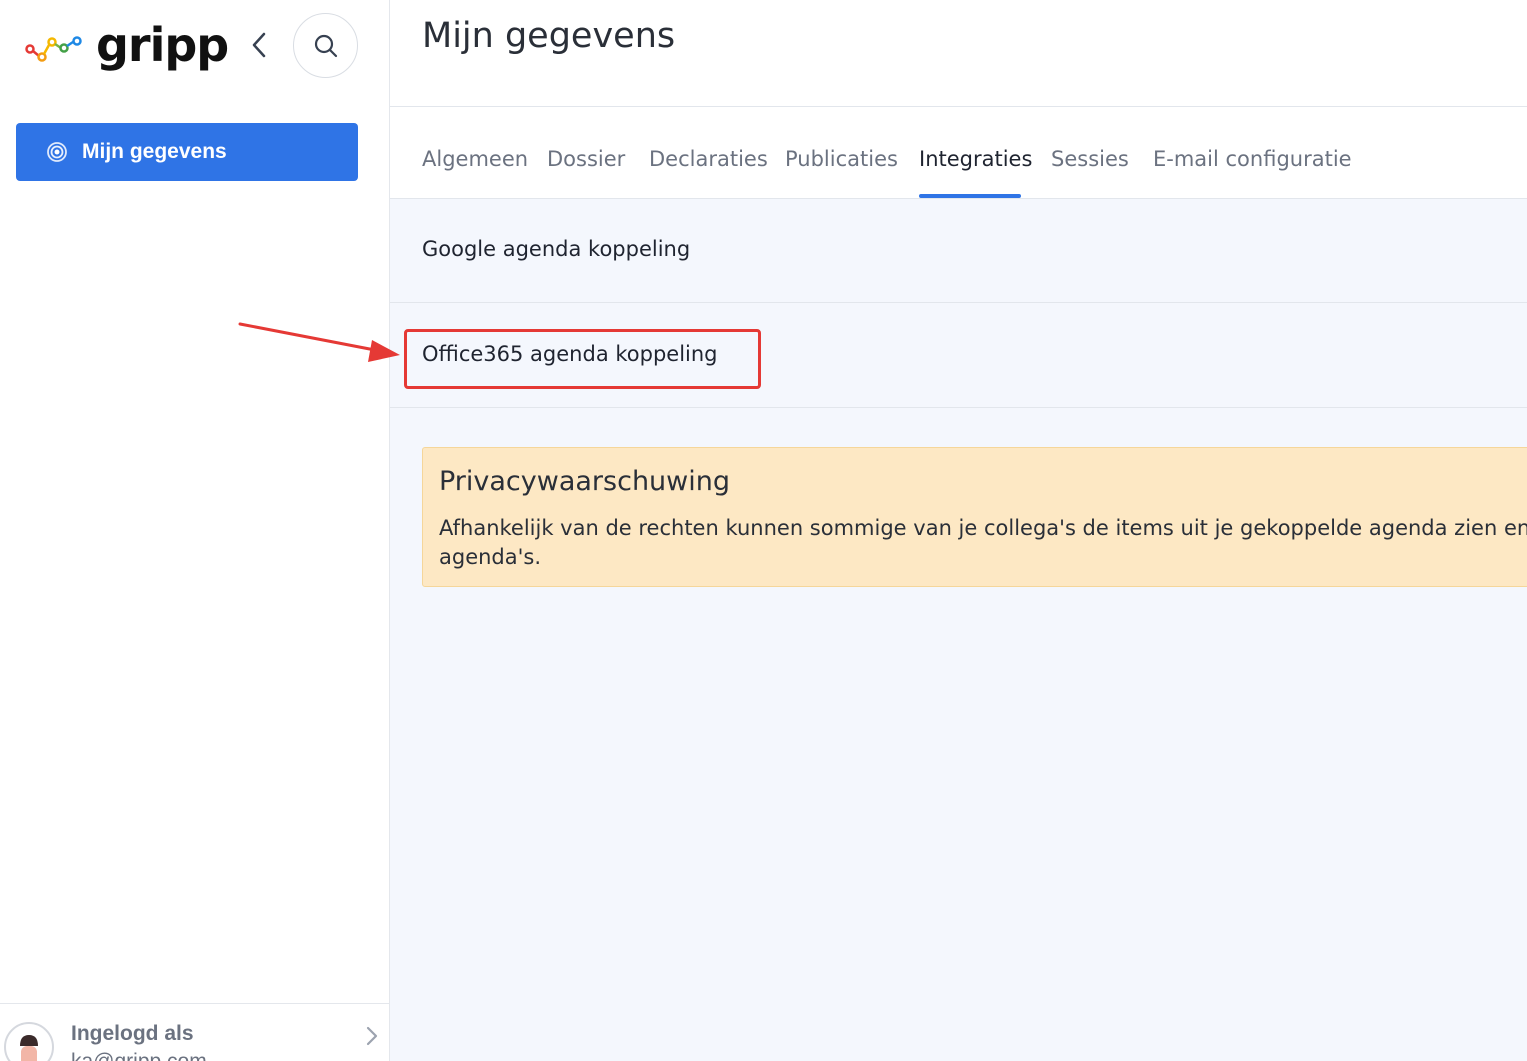  What do you see at coordinates (372, 1036) in the screenshot?
I see `chevron-right-icon` at bounding box center [372, 1036].